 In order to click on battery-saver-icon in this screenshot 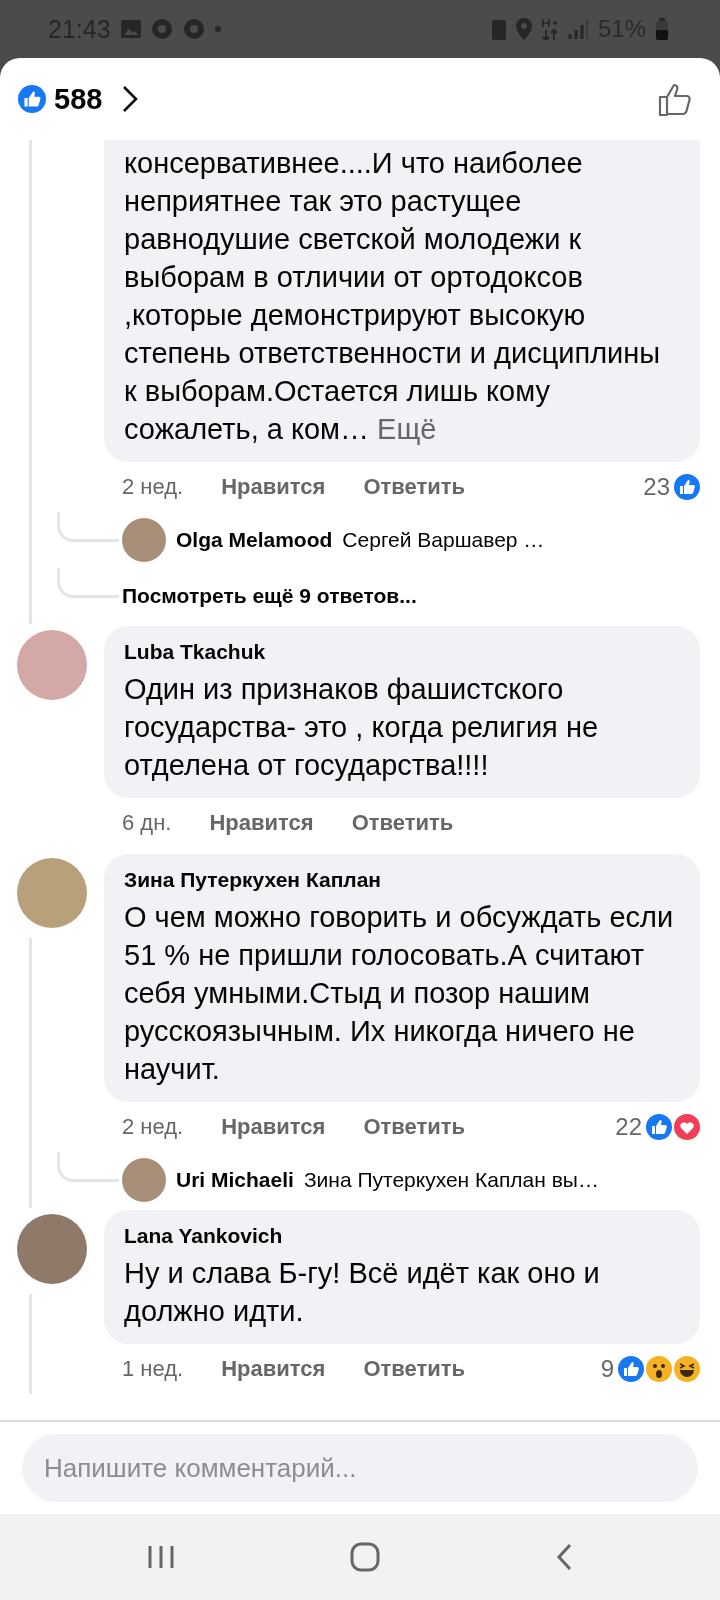, I will do `click(498, 29)`.